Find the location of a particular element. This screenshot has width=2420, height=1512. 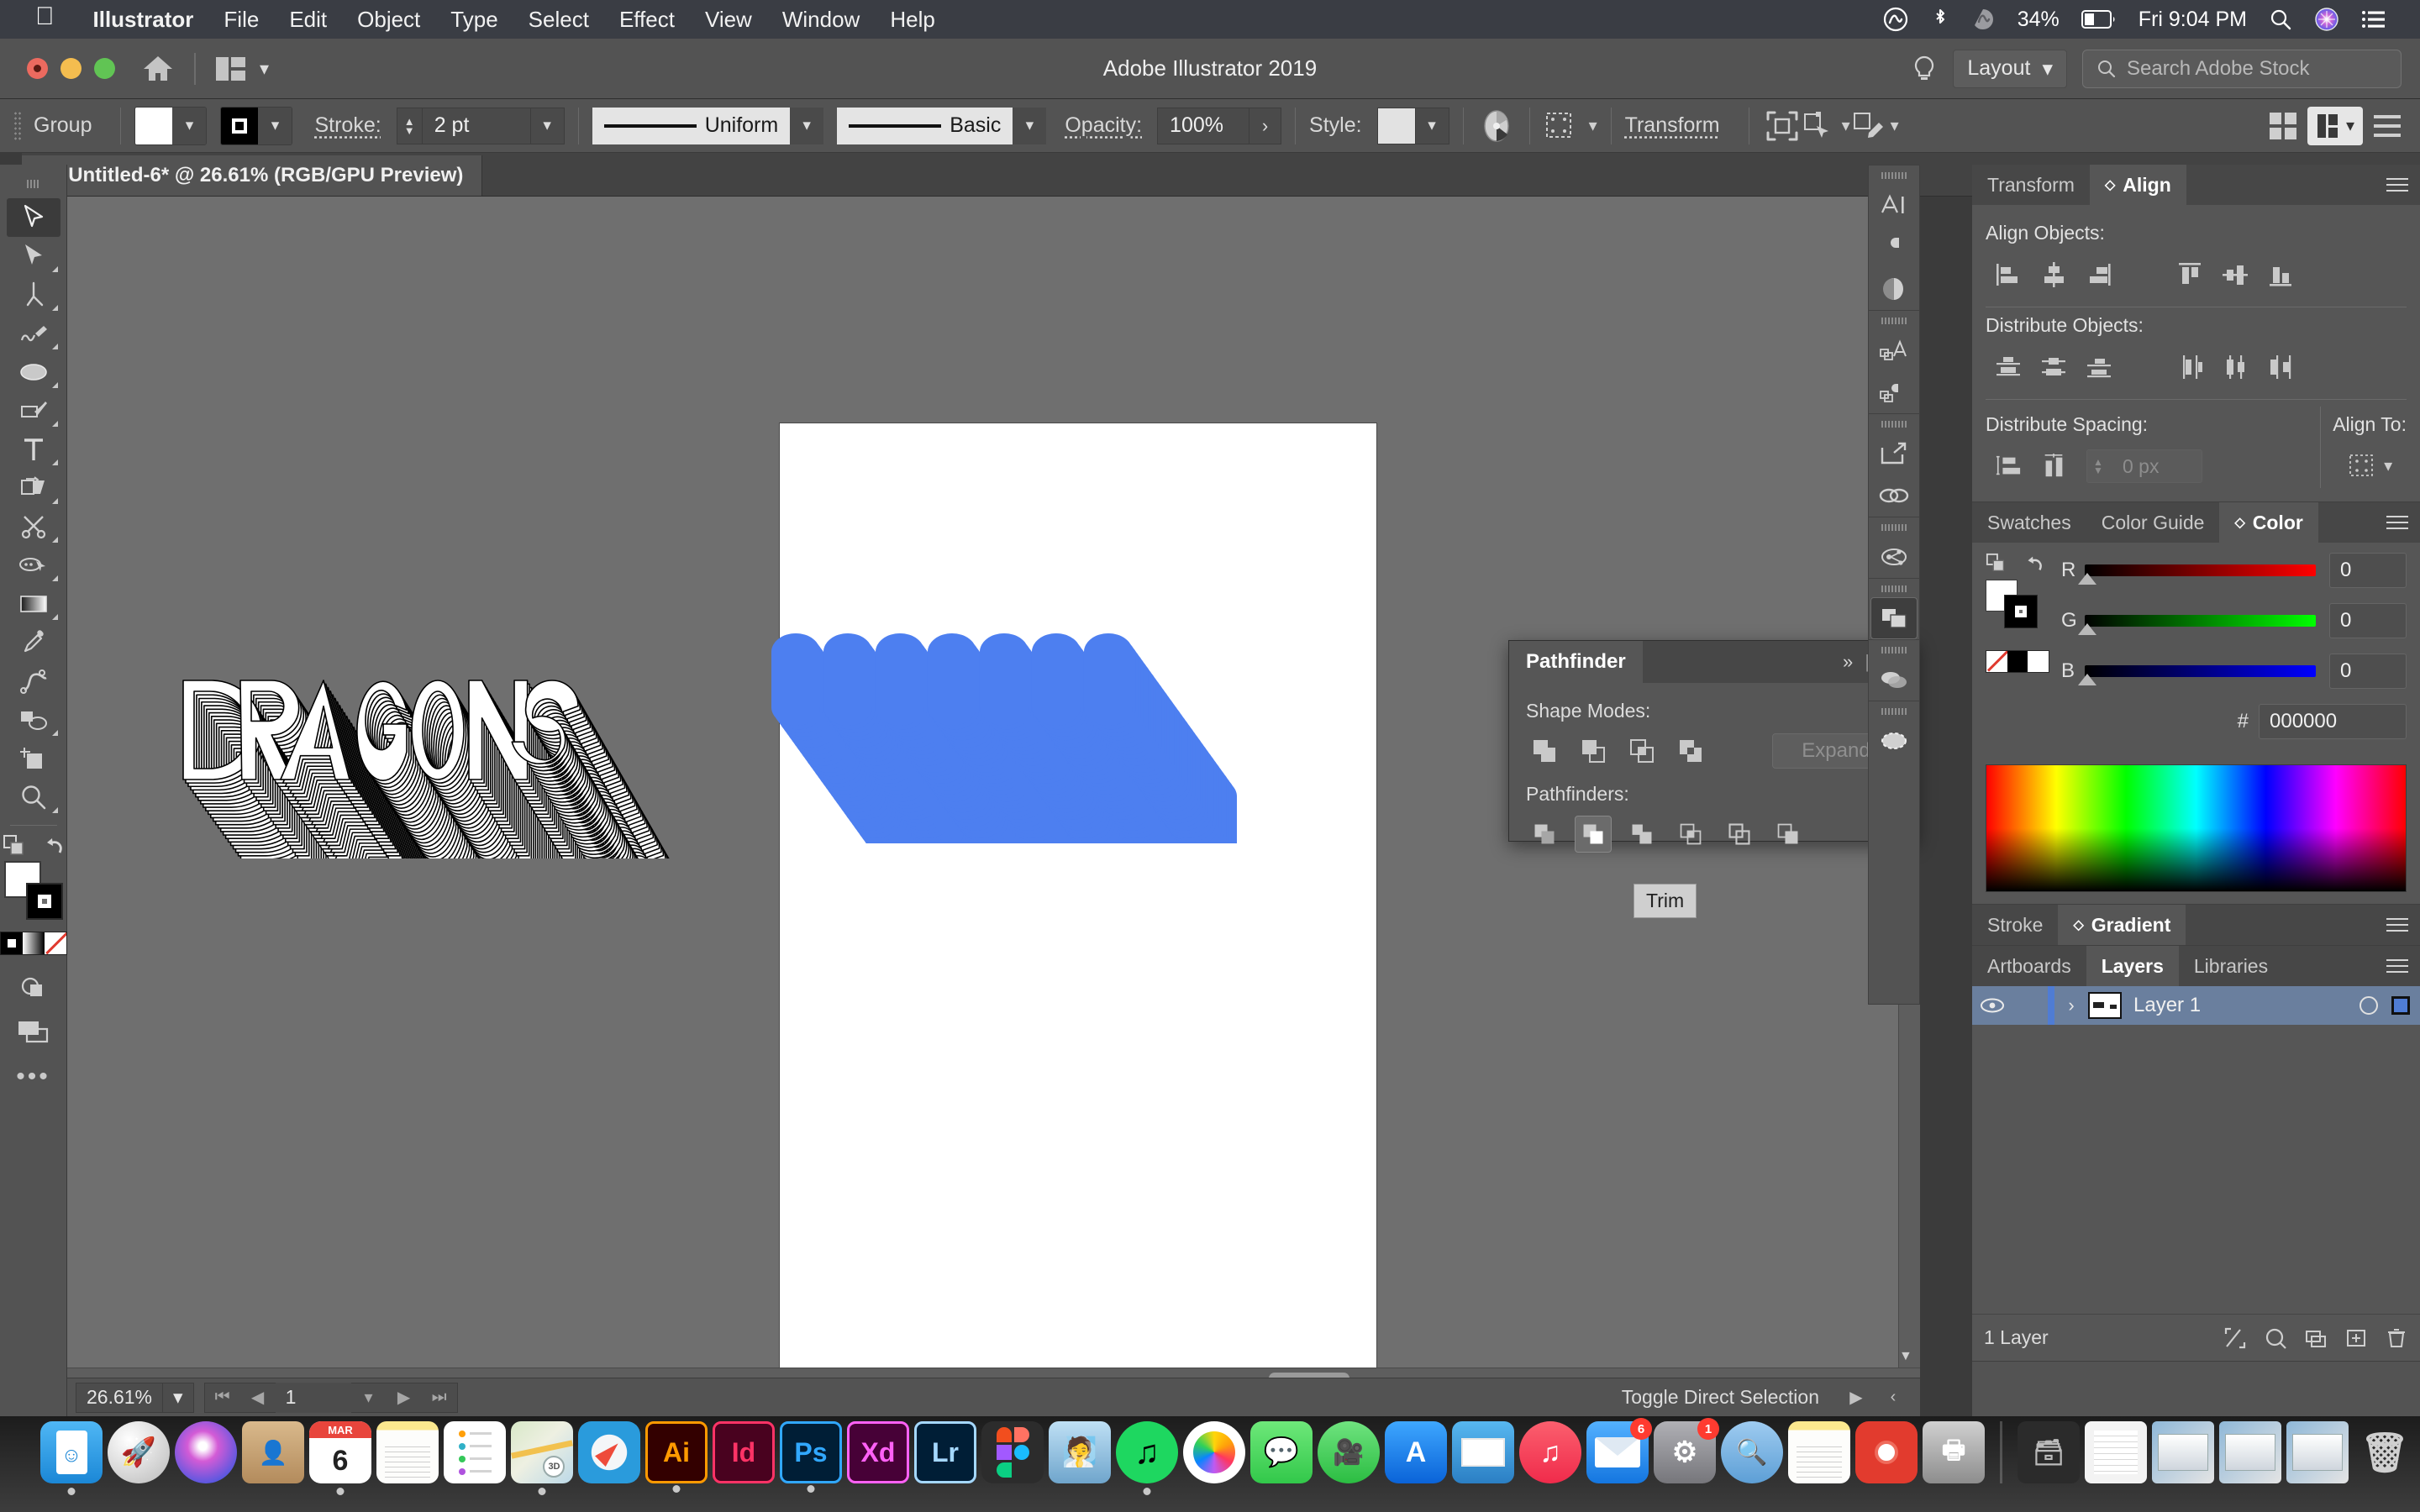

play-triangle-icon: ▶ is located at coordinates (1857, 1398).